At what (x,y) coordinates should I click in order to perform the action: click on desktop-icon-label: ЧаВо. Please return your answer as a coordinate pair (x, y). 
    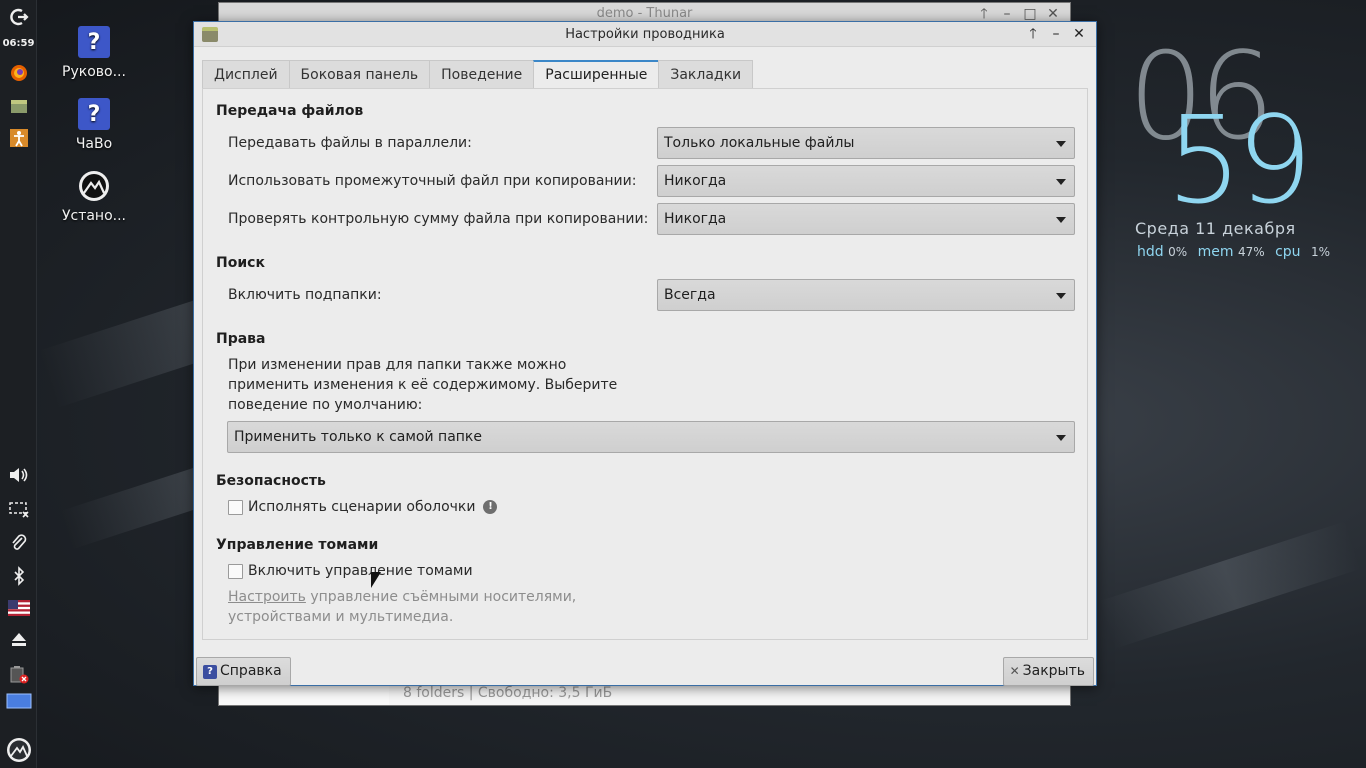
    Looking at the image, I should click on (94, 144).